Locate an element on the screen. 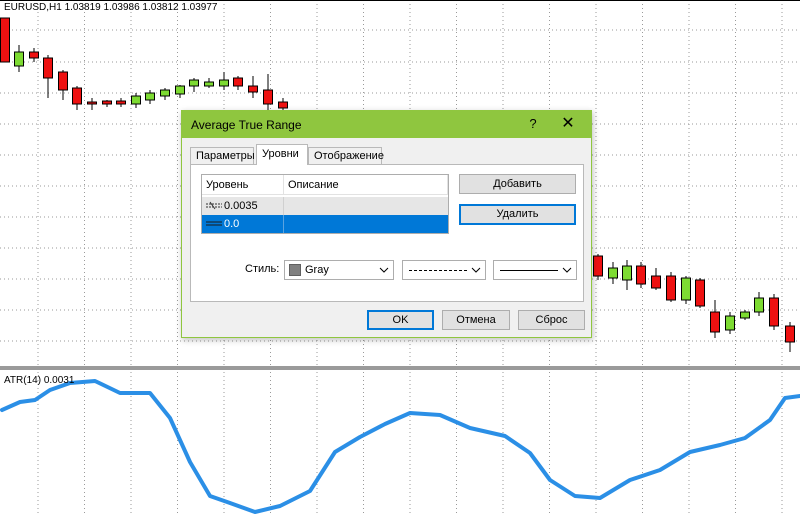 The height and width of the screenshot is (516, 800). line-style-select is located at coordinates (444, 270).